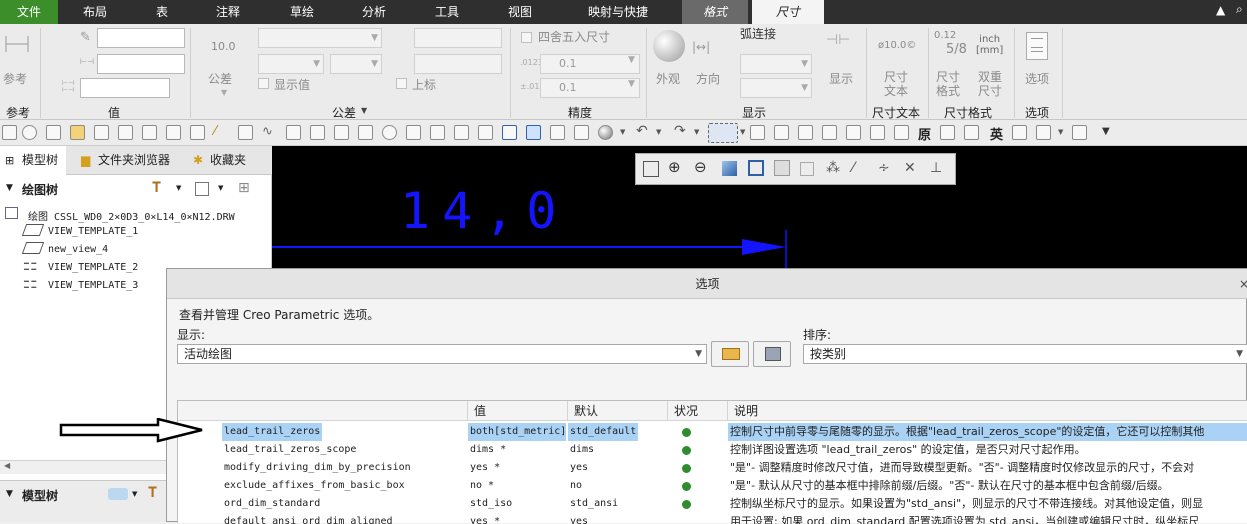 The height and width of the screenshot is (524, 1247). Describe the element at coordinates (605, 132) in the screenshot. I see `shade-icon` at that location.